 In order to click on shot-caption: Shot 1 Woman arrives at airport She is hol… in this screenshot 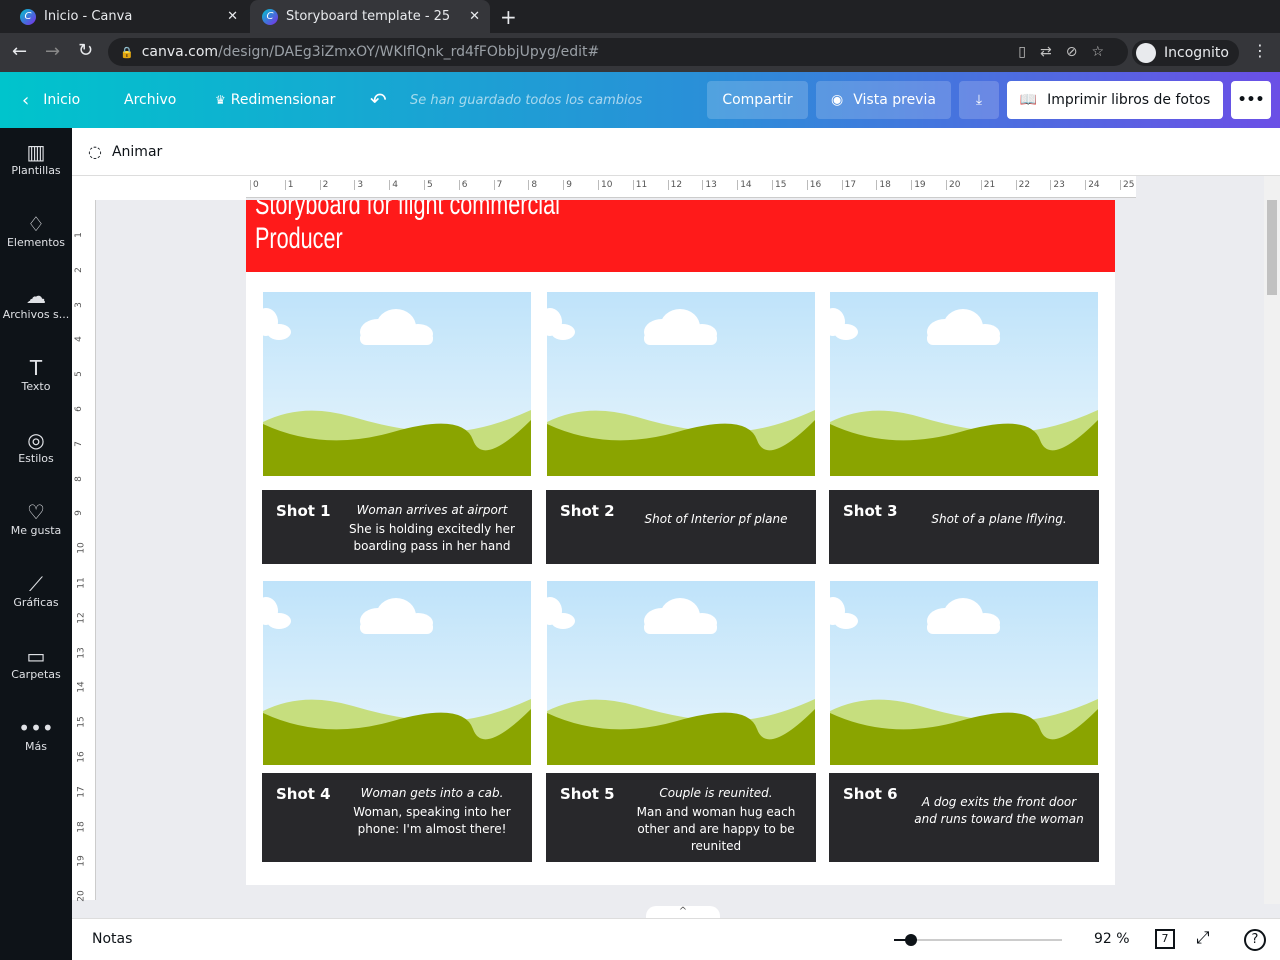, I will do `click(397, 527)`.